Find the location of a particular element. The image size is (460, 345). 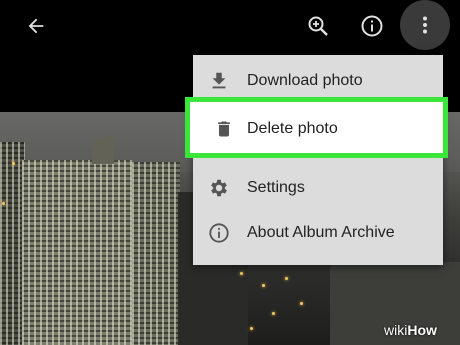

more-options-button is located at coordinates (425, 25).